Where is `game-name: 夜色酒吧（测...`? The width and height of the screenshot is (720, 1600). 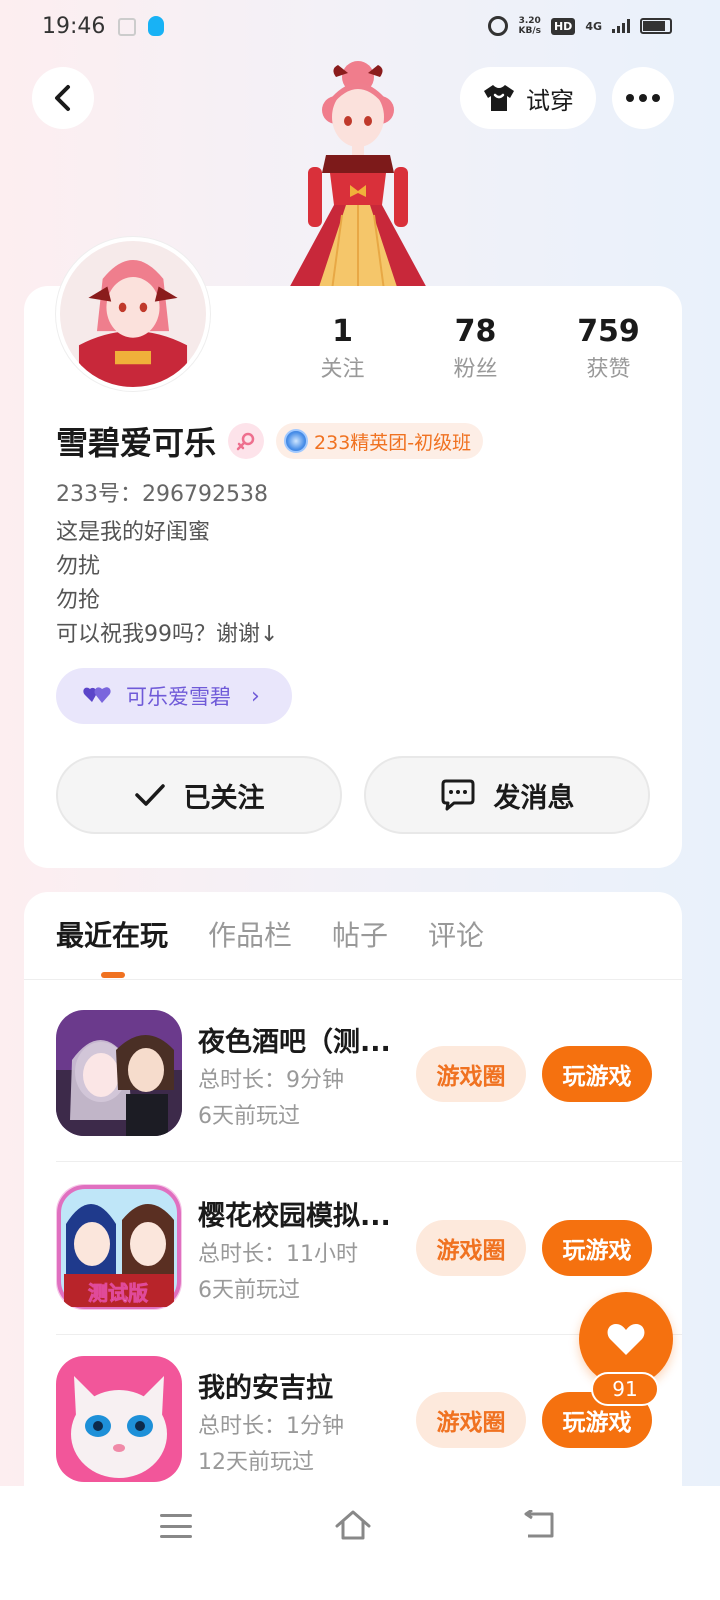 game-name: 夜色酒吧（测... is located at coordinates (294, 1042).